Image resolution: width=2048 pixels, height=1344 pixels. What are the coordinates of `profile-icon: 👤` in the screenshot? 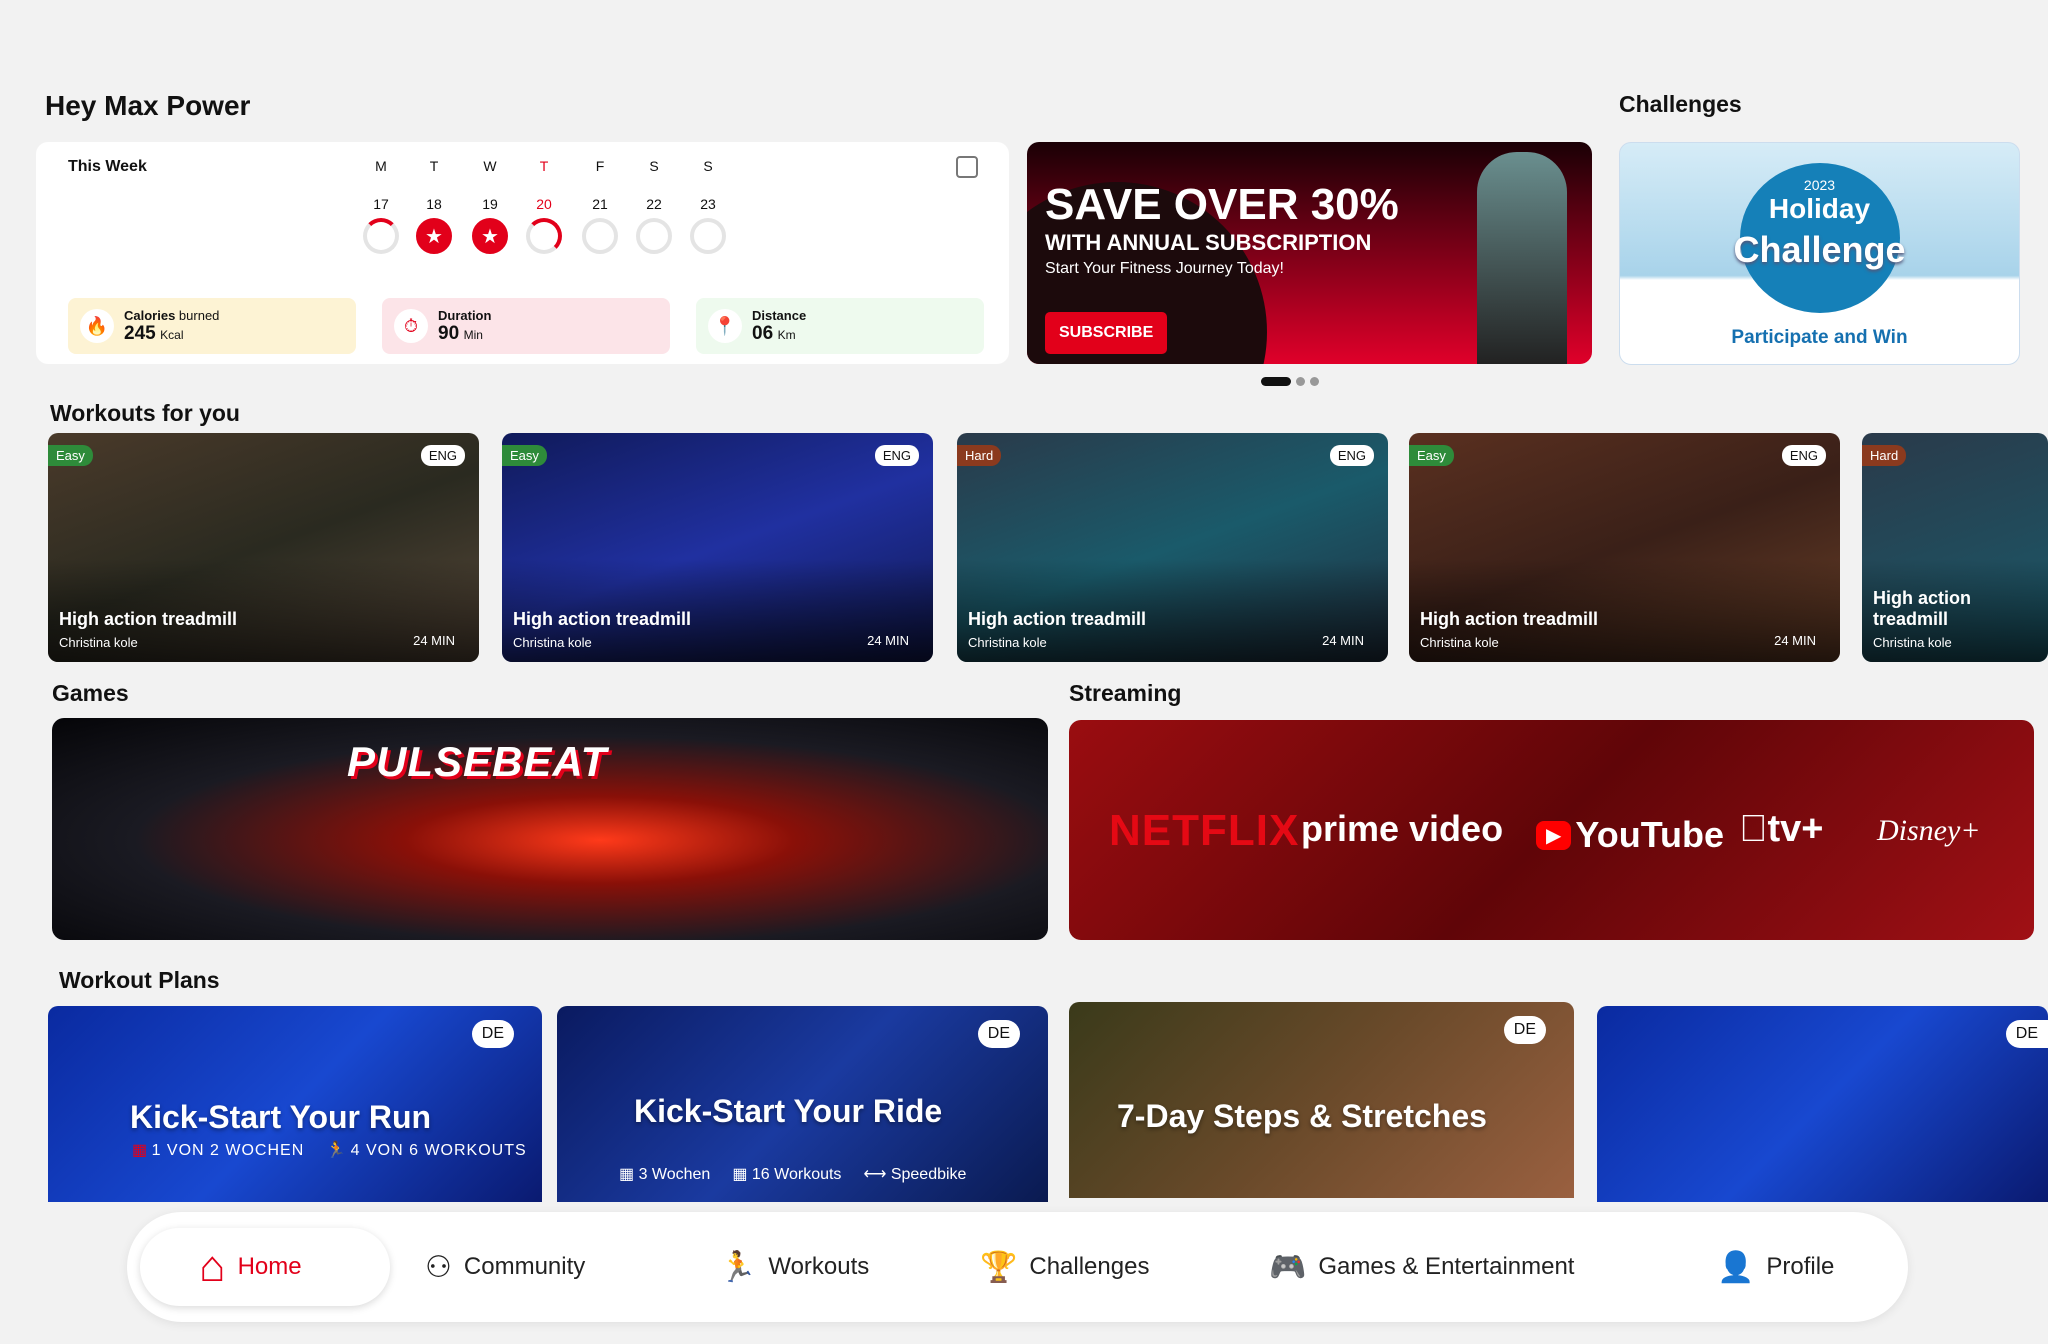 It's located at (1736, 1267).